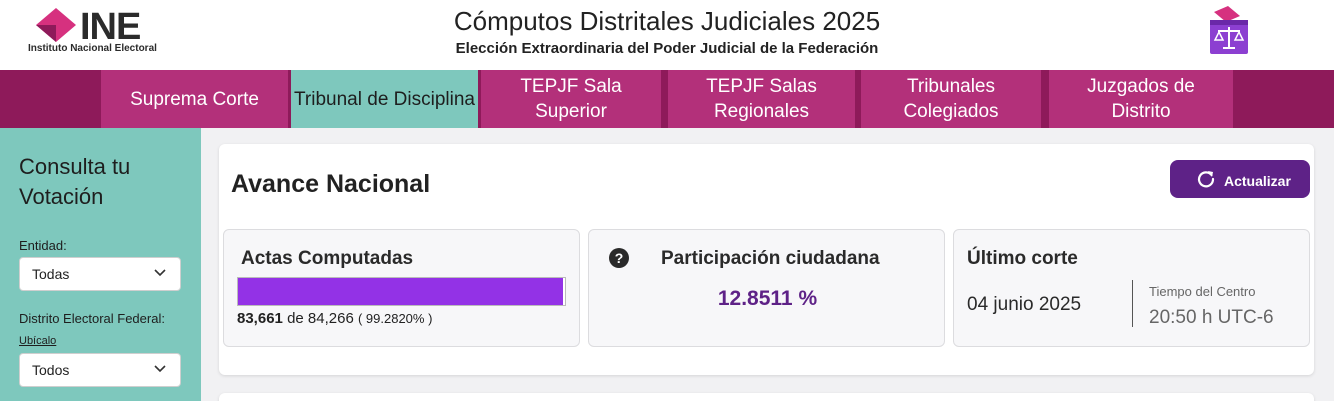 The image size is (1334, 401). I want to click on tab-tribunales-colegiados: Tribunales Colegiados, so click(951, 99).